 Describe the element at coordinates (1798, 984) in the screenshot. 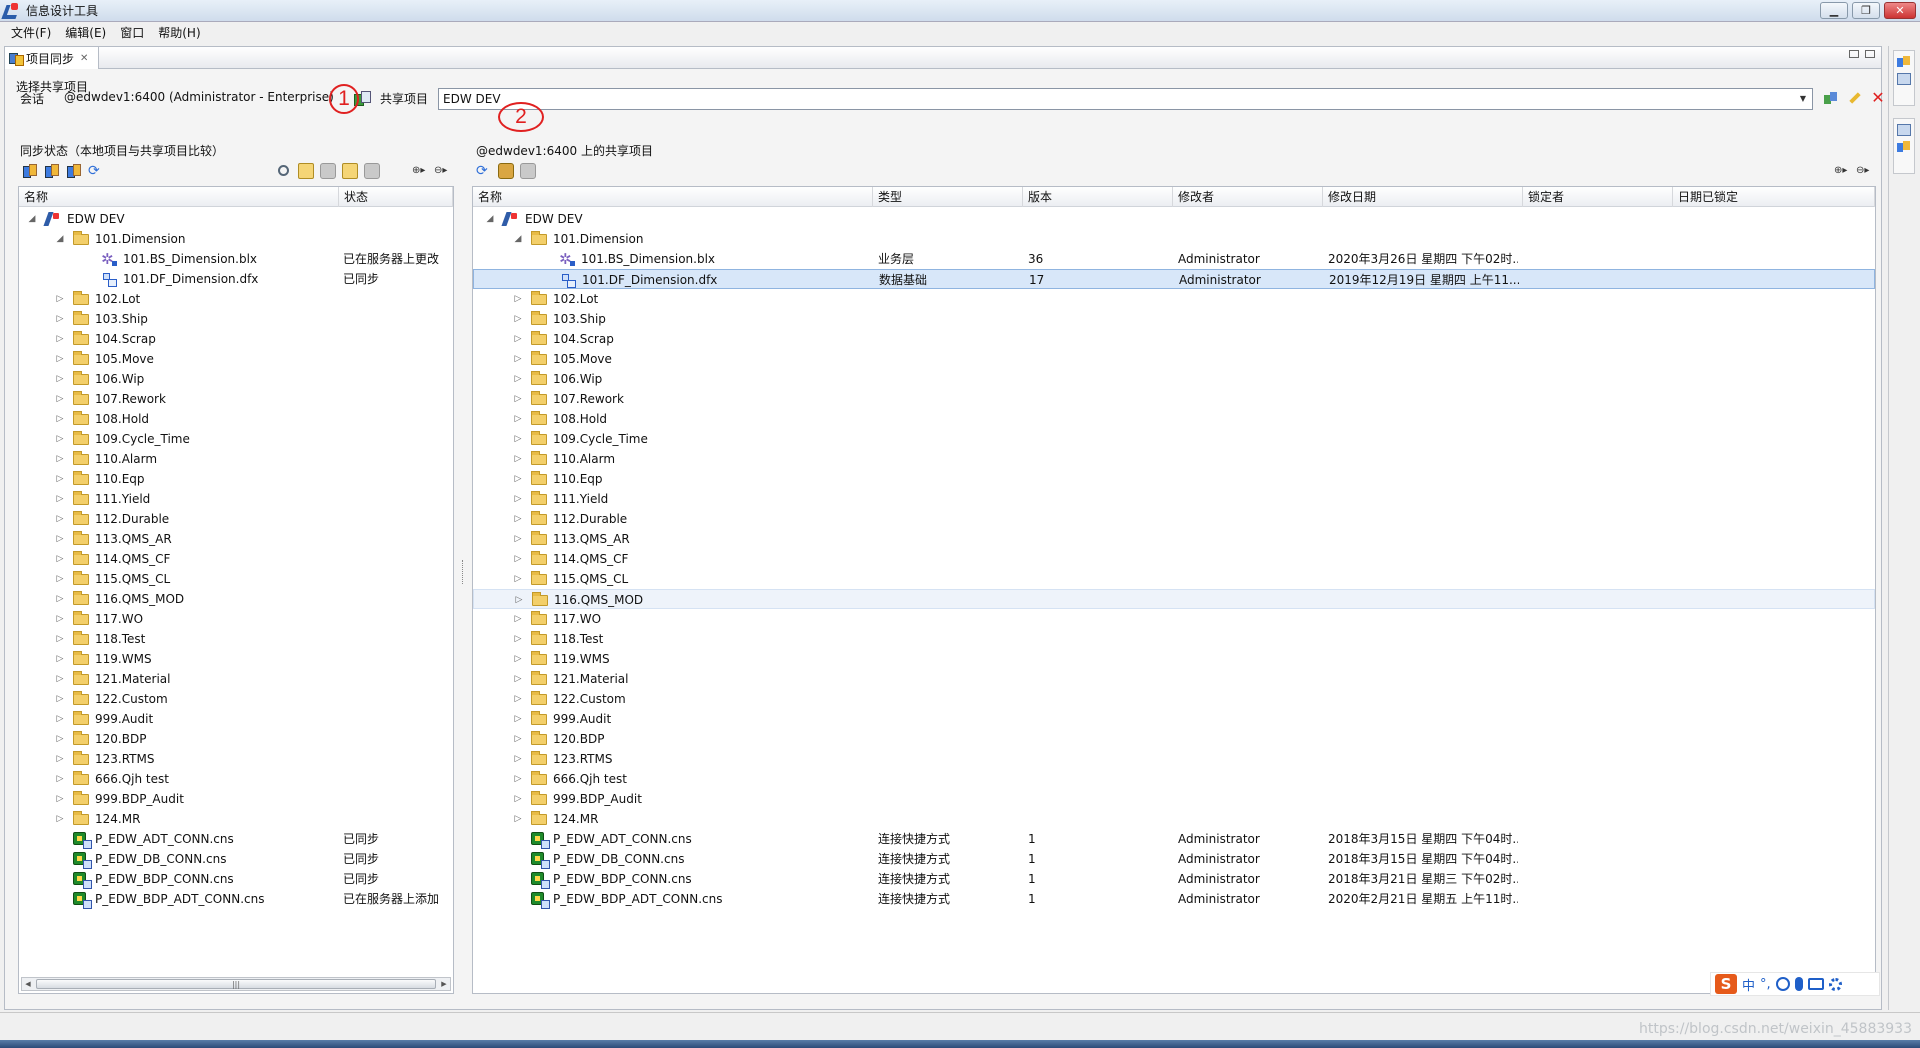

I see `microphone-icon` at that location.